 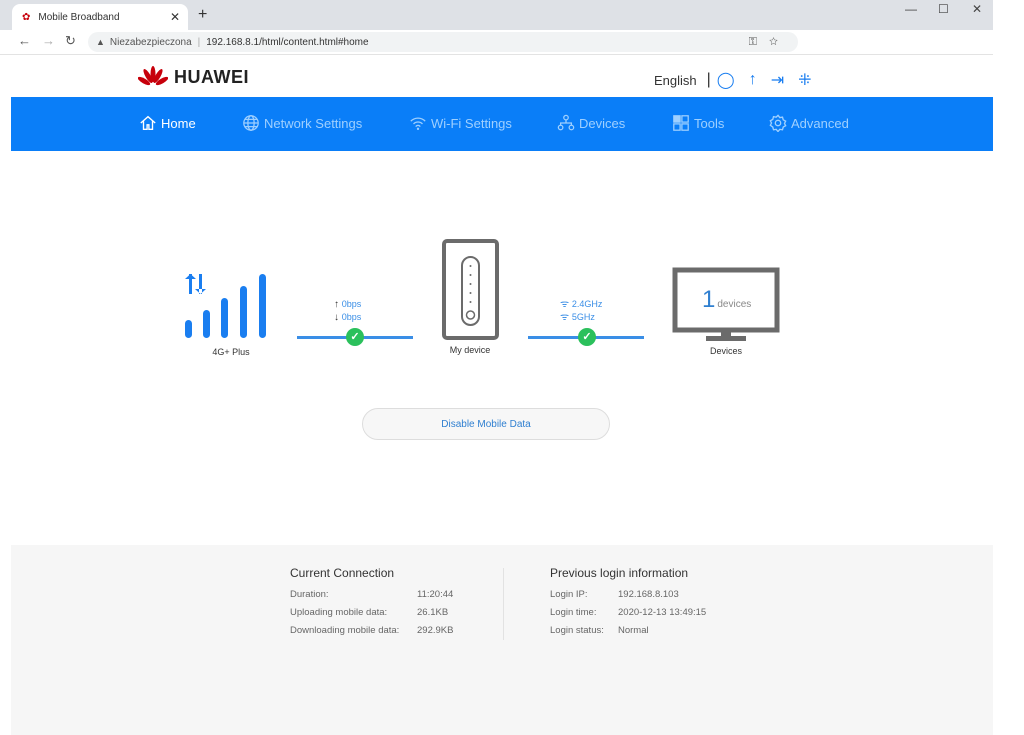 I want to click on login-status-label: Login status:, so click(x=577, y=630).